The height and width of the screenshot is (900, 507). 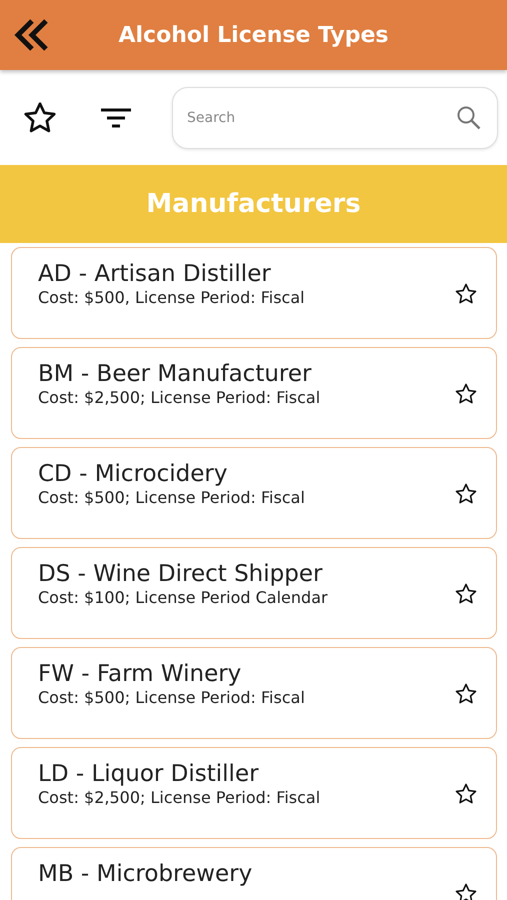 I want to click on license-title: BM - Beer Manufacturer, so click(x=175, y=374).